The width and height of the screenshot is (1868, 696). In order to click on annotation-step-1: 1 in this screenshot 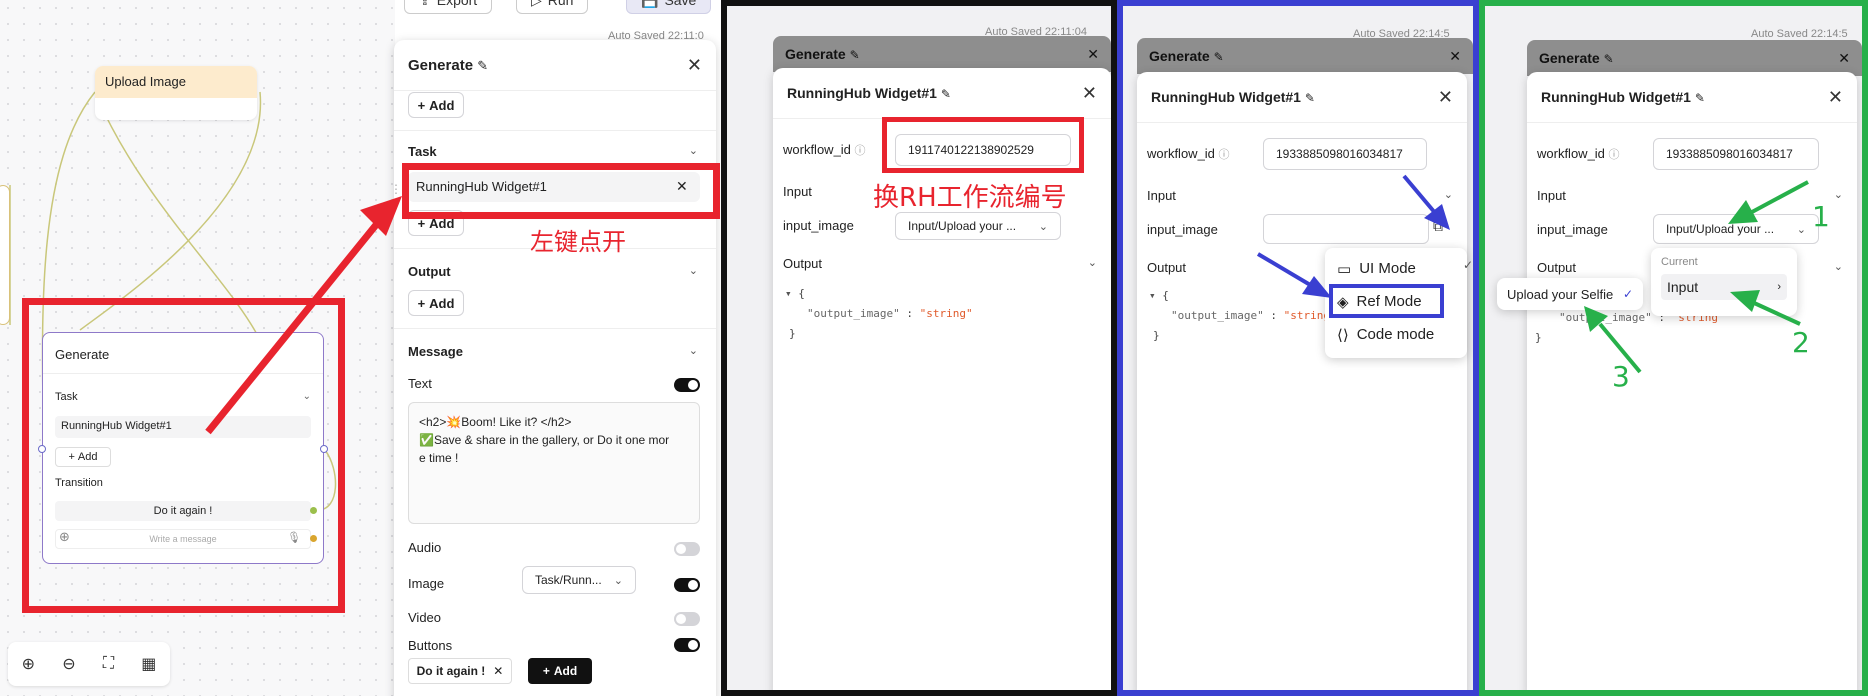, I will do `click(1821, 216)`.